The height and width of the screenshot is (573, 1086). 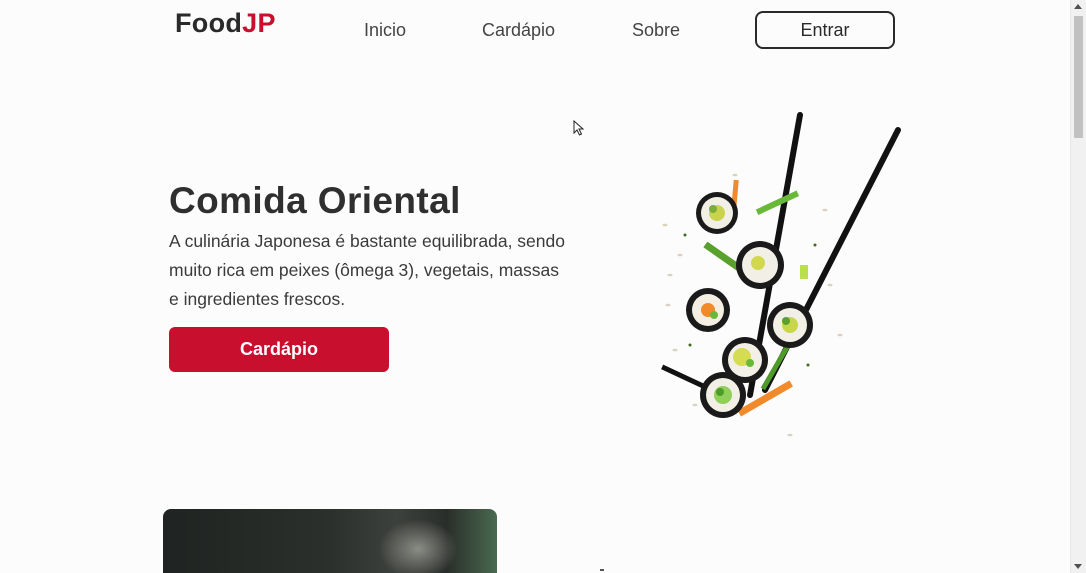 What do you see at coordinates (209, 23) in the screenshot?
I see `logo-main: Food` at bounding box center [209, 23].